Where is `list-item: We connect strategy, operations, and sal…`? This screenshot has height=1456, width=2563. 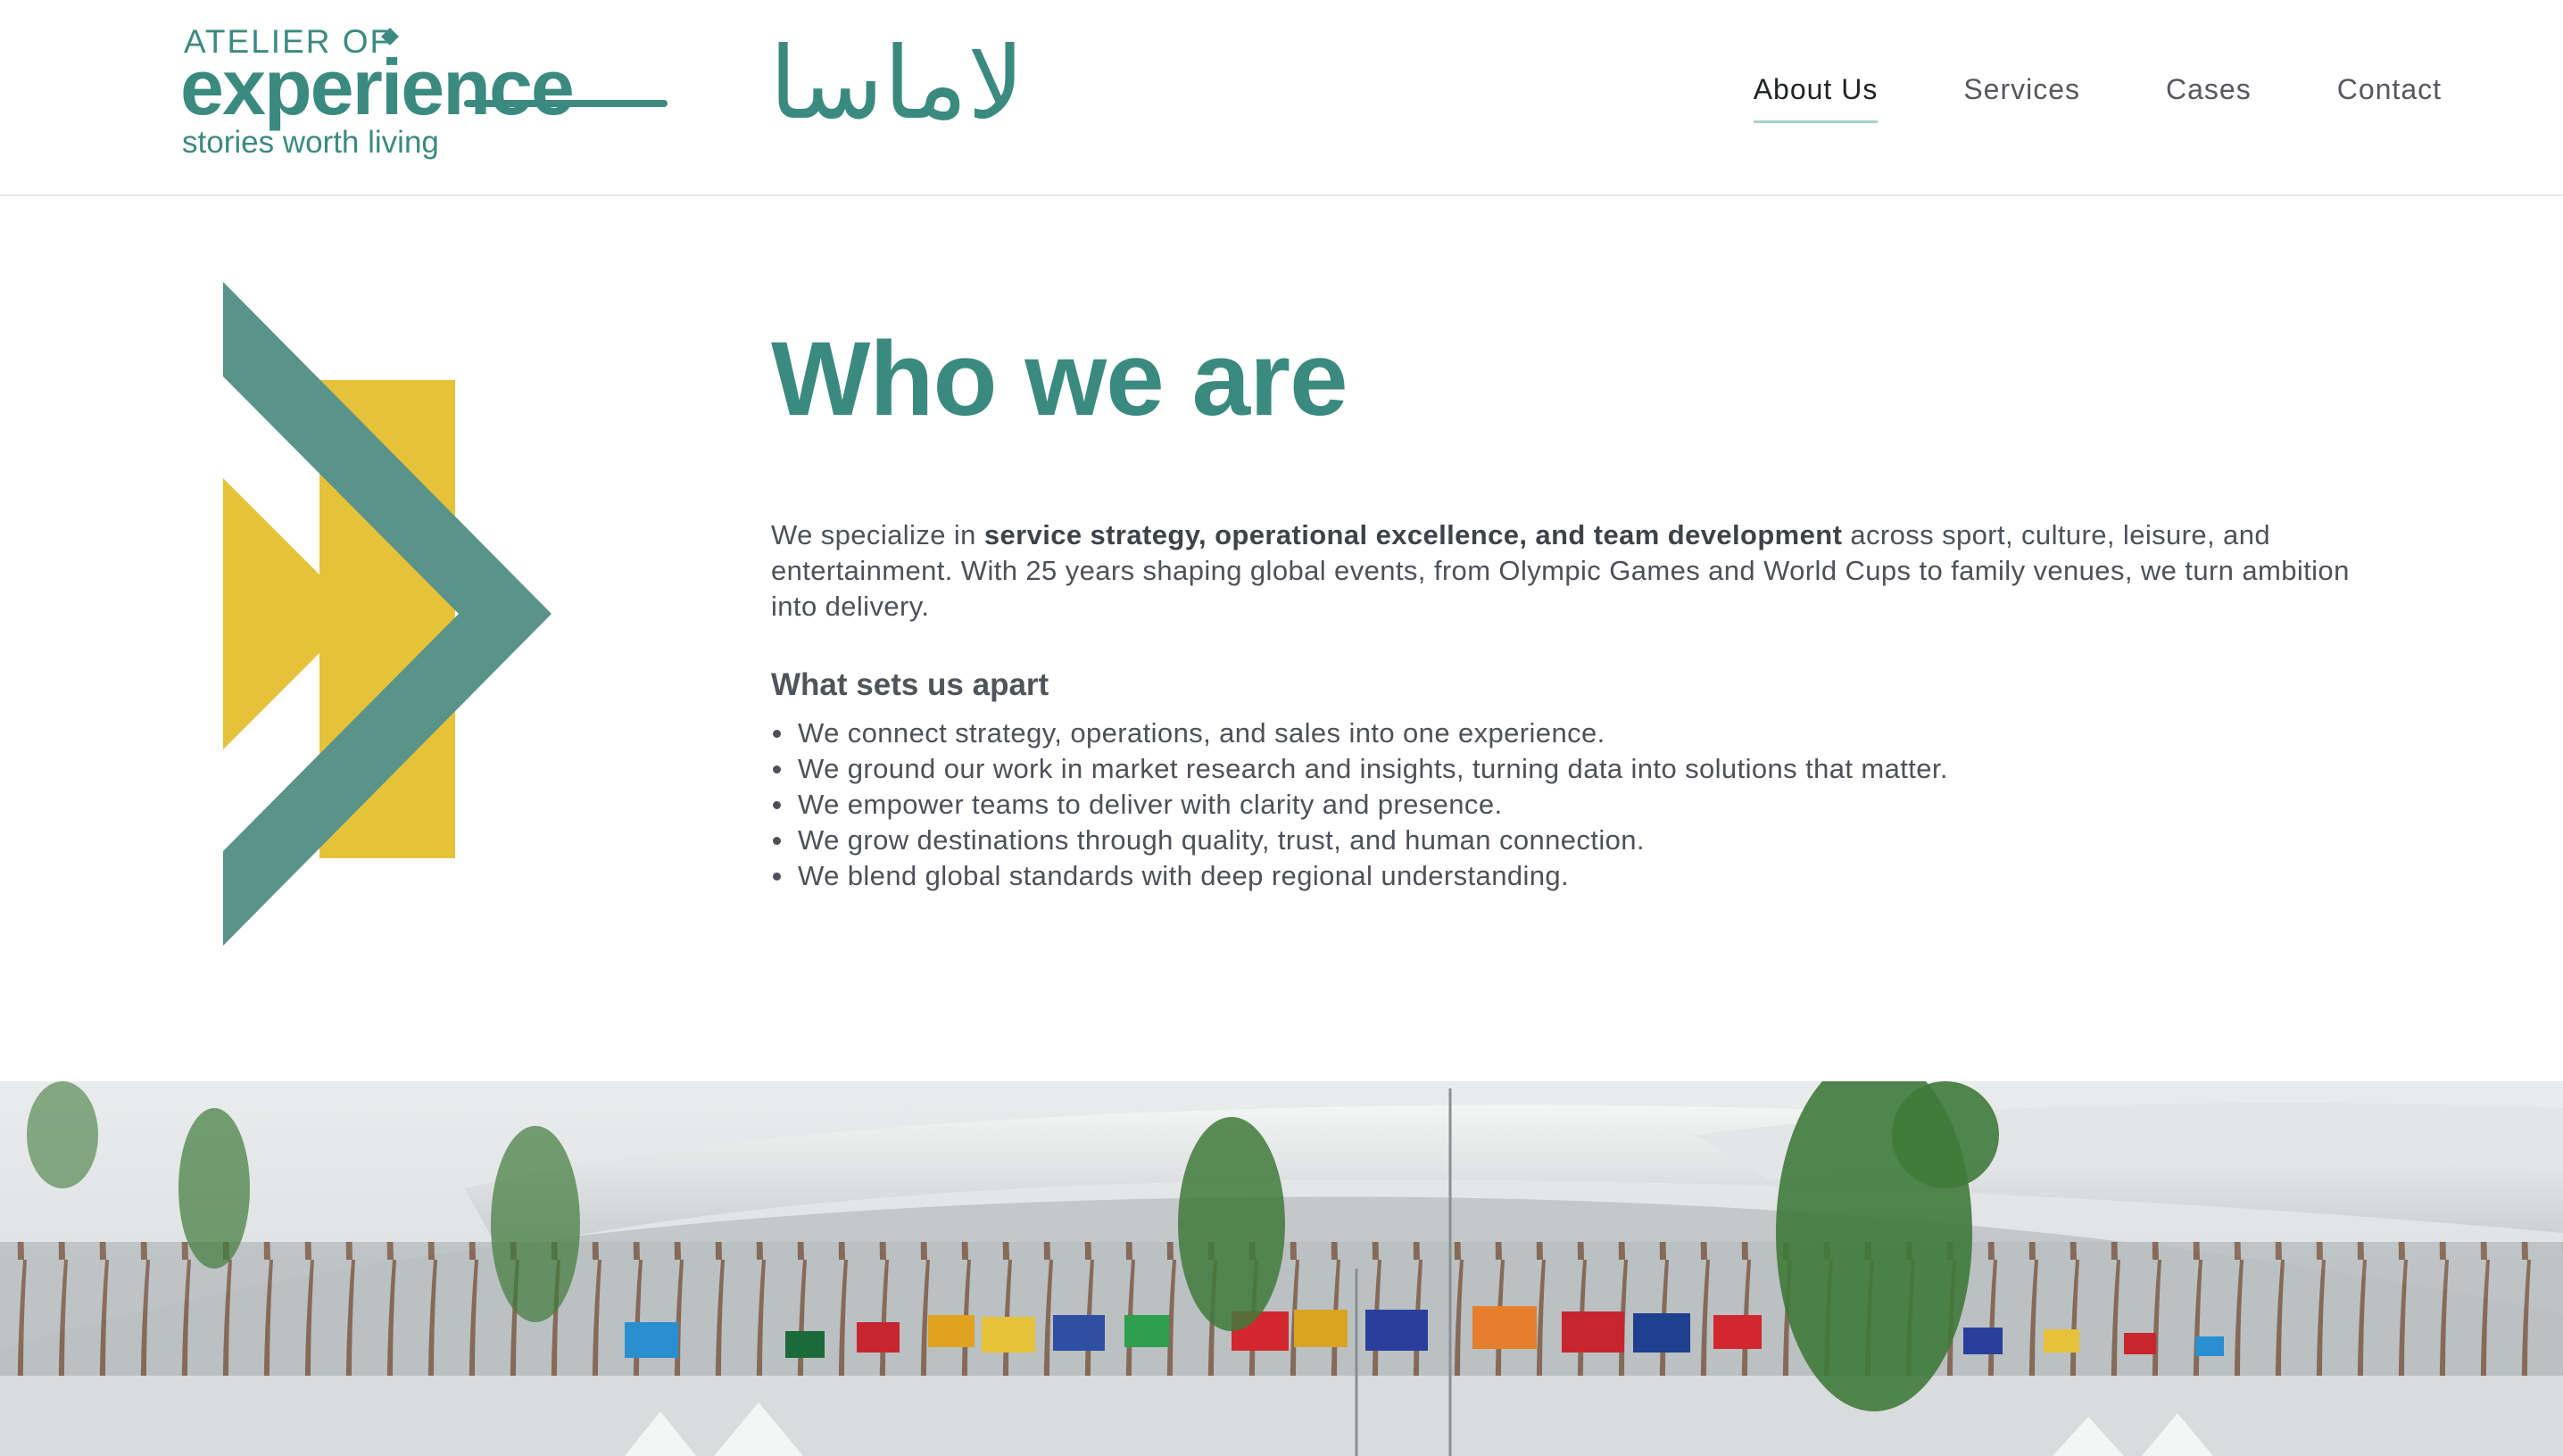
list-item: We connect strategy, operations, and sal… is located at coordinates (1574, 733).